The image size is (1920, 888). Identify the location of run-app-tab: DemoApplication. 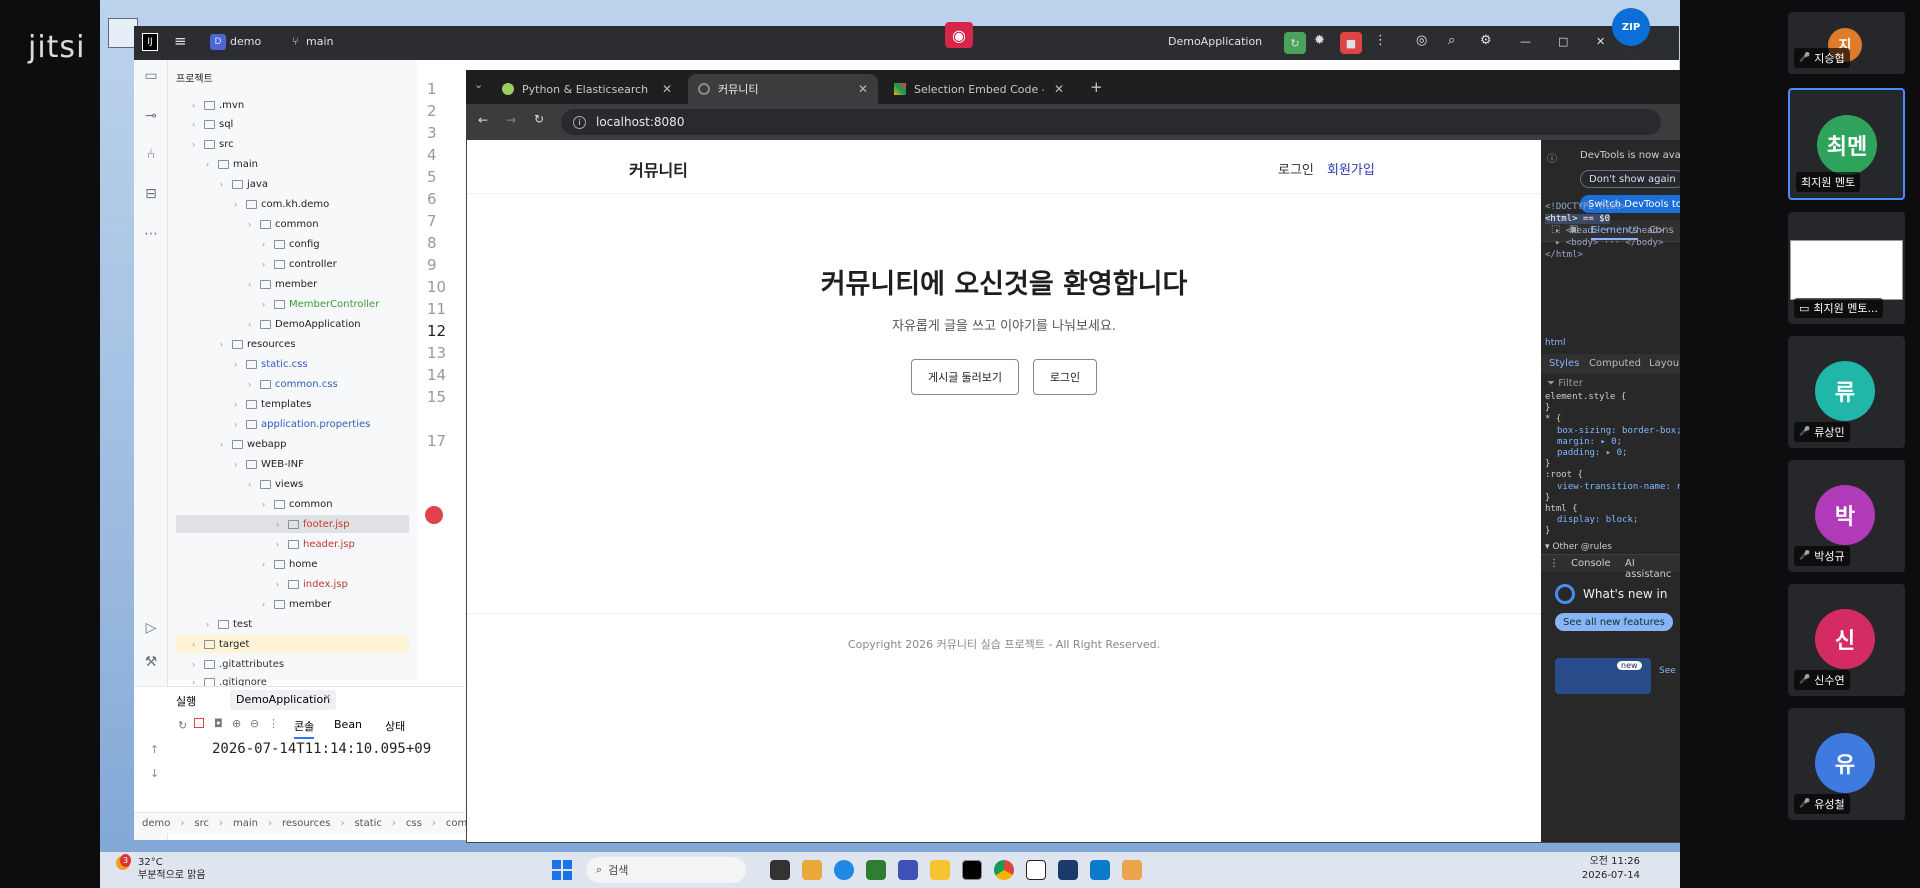
(283, 700).